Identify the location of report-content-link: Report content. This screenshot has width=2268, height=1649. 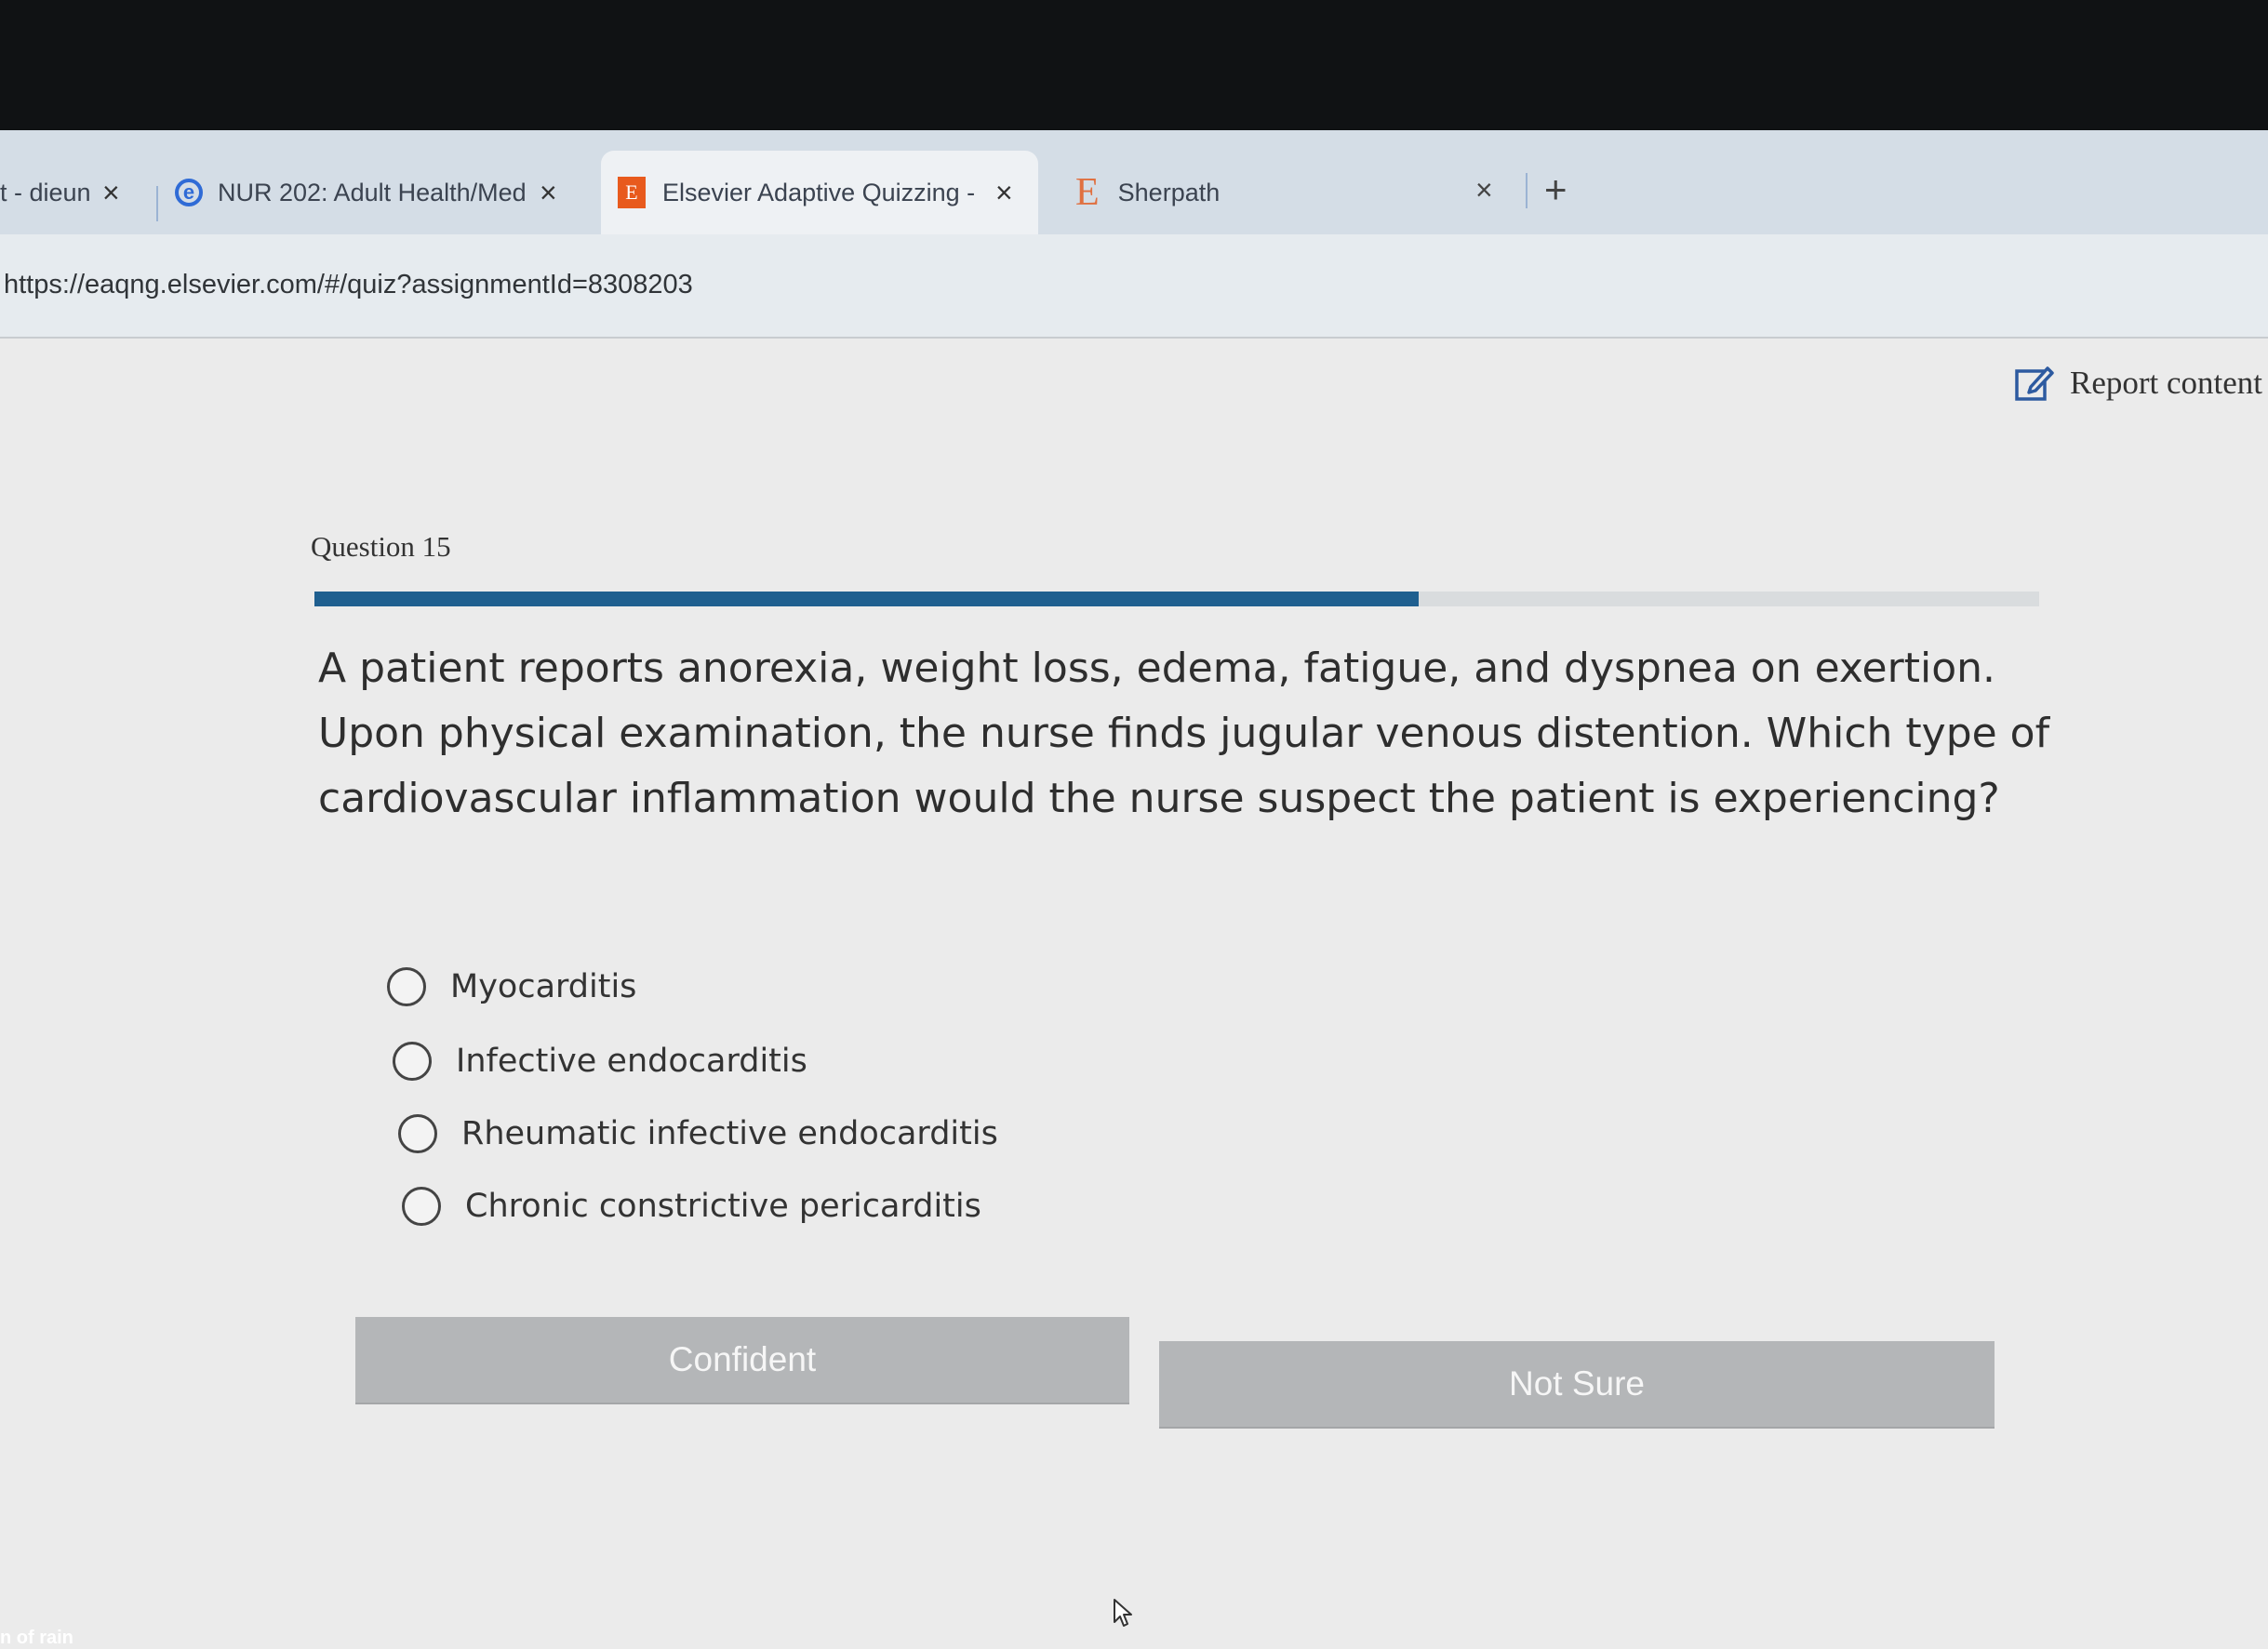
(2138, 383).